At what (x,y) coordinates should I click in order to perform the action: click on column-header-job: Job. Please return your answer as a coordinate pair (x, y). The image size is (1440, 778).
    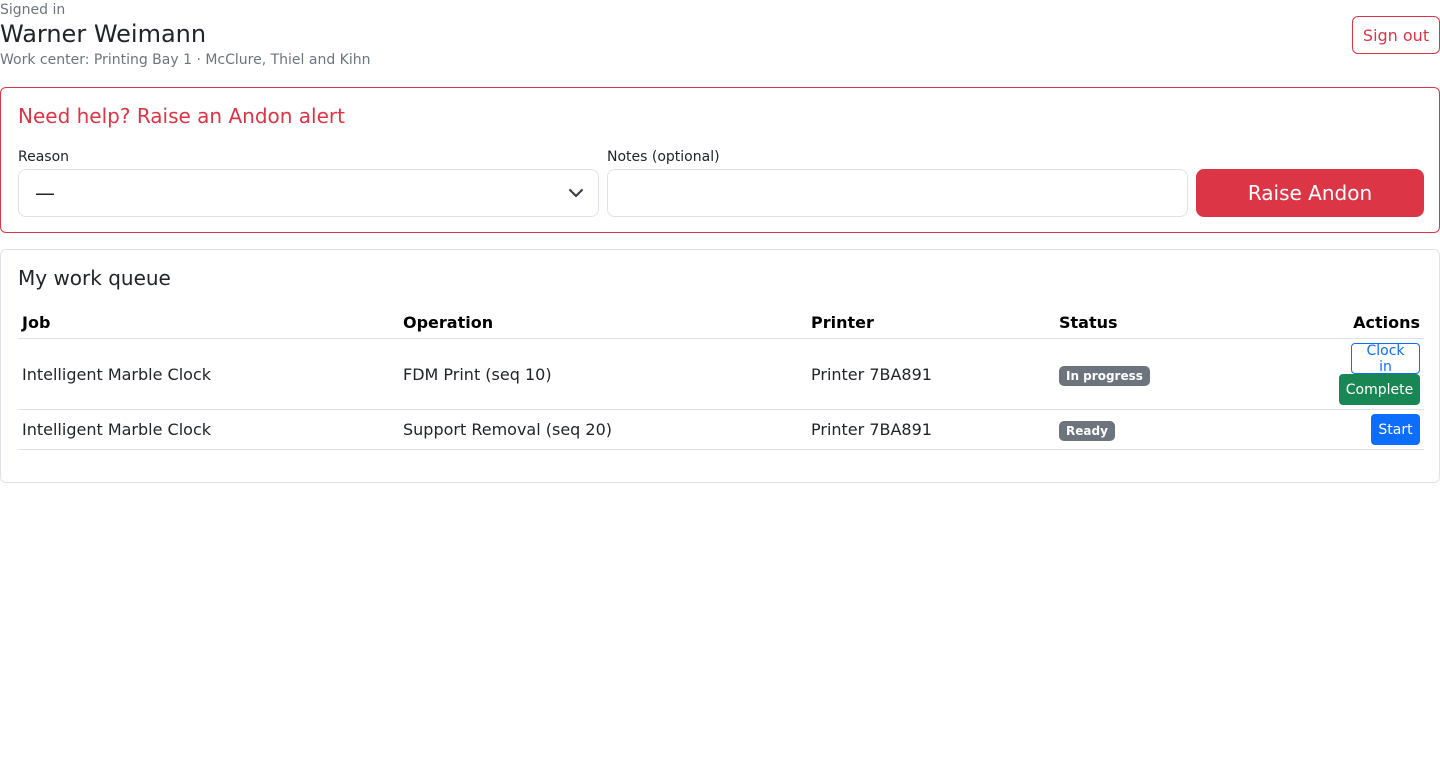
    Looking at the image, I should click on (36, 322).